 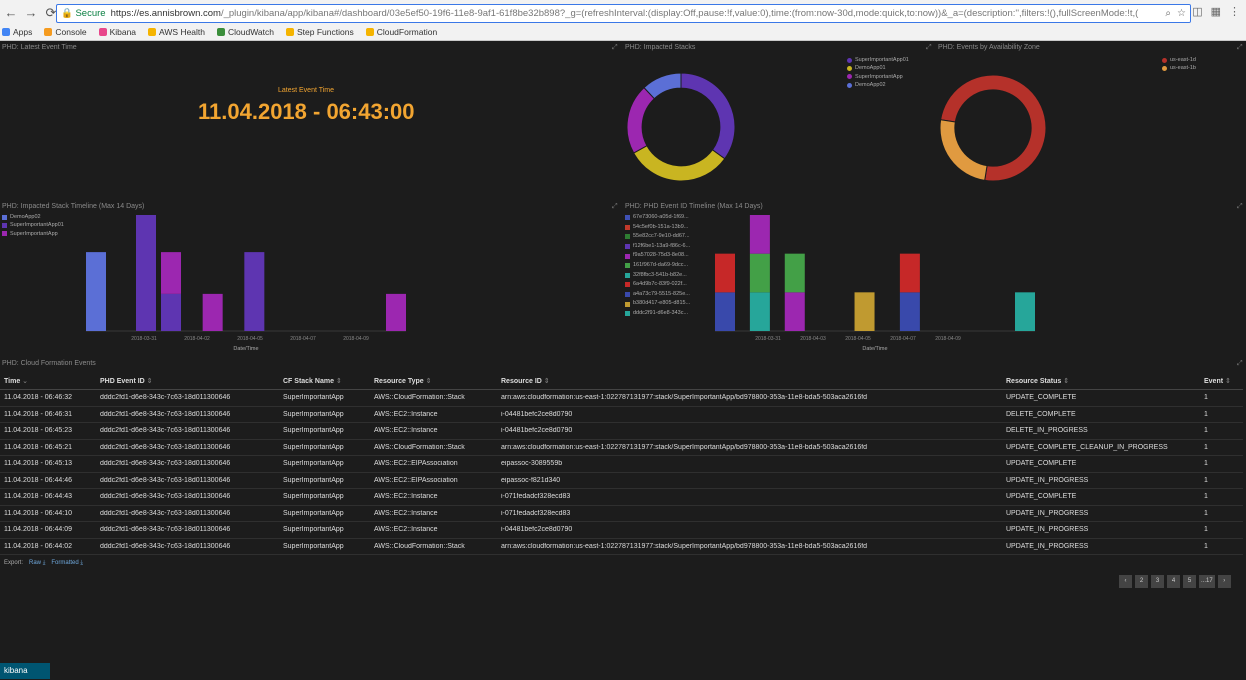 I want to click on expand-icon-az-2: ⤢, so click(x=1240, y=48).